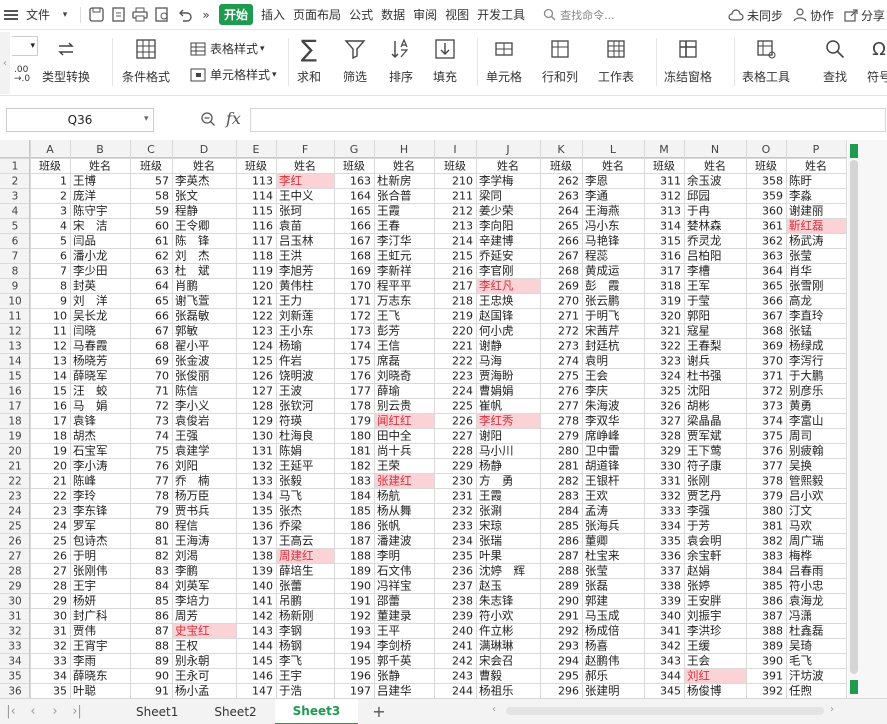 This screenshot has width=887, height=724. Describe the element at coordinates (755, 15) in the screenshot. I see `sync-button: 未同步` at that location.